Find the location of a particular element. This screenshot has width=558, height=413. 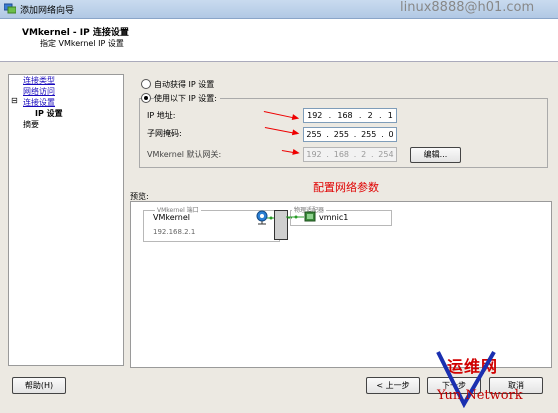

gateway-octet: 168 is located at coordinates (341, 154).